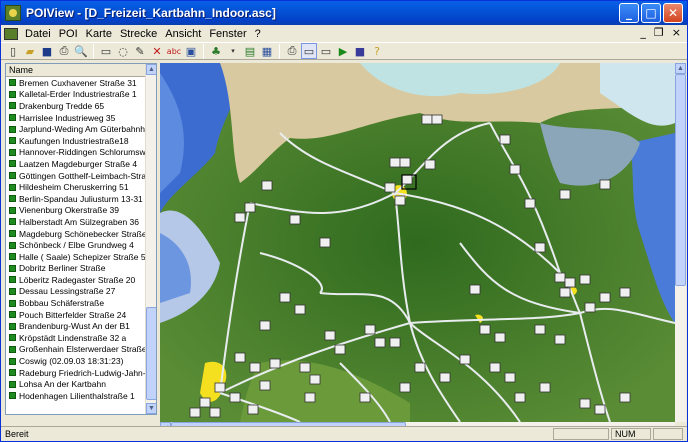 The image size is (688, 442). Describe the element at coordinates (76, 384) in the screenshot. I see `list-item: Lohsa An der Kartbahn` at that location.